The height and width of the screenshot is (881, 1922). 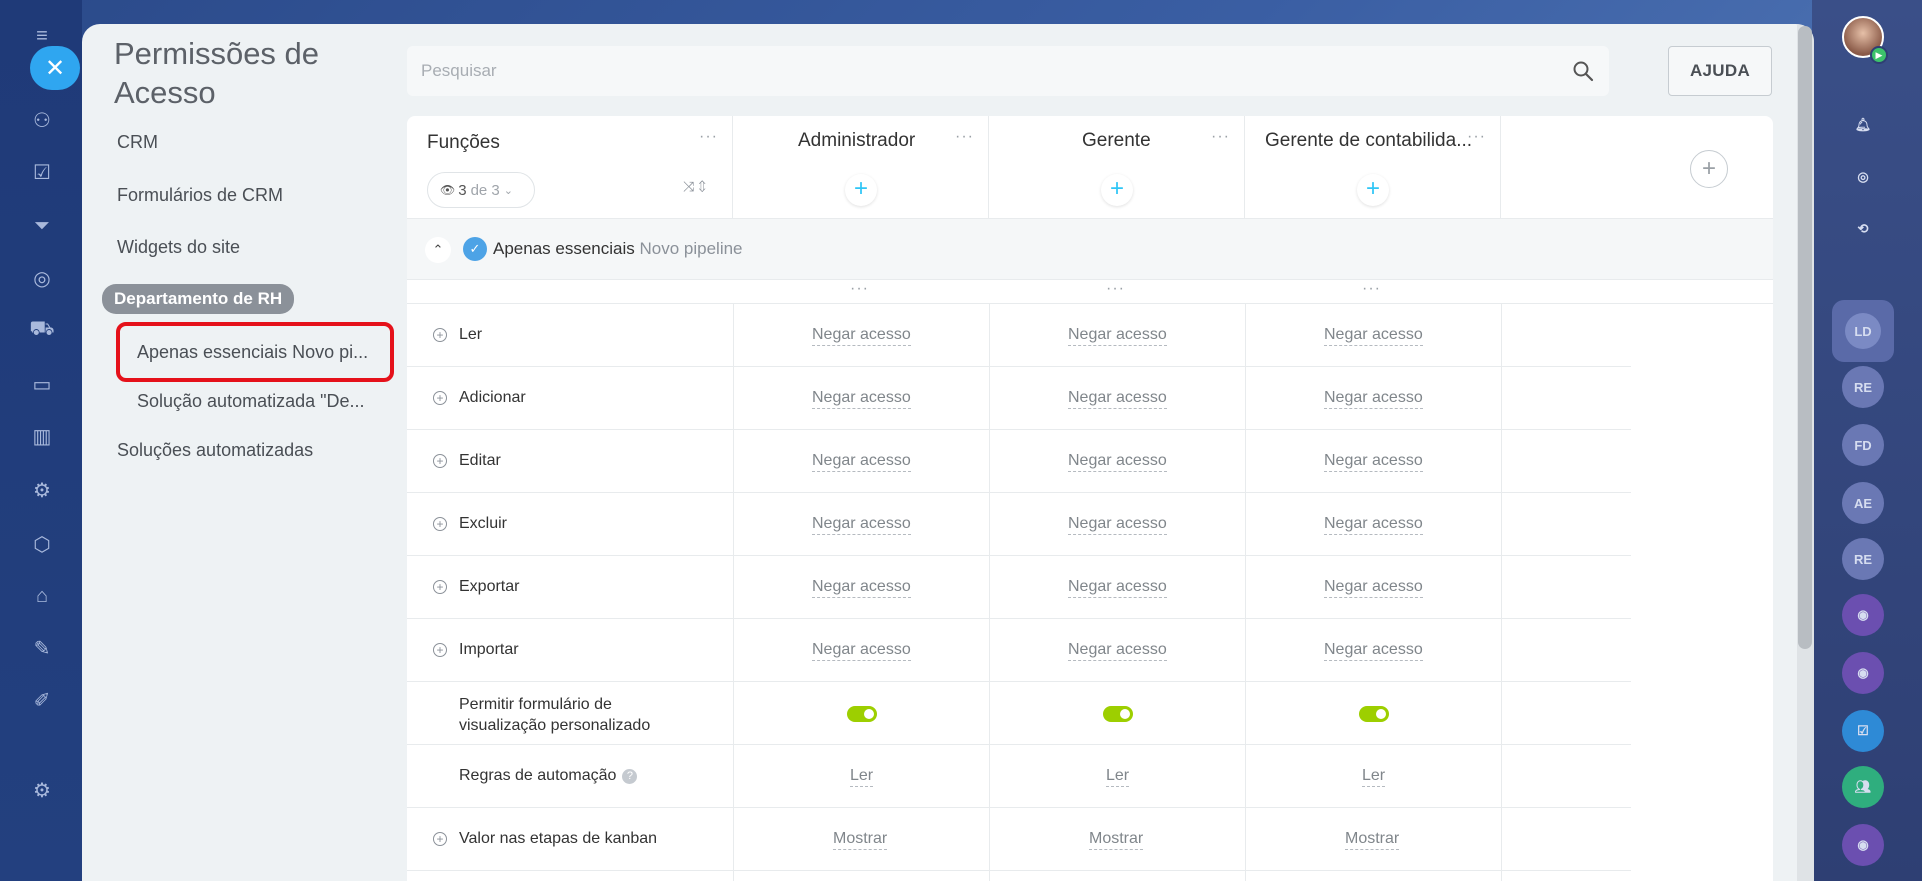 I want to click on funnel-icon: ⏷, so click(x=42, y=226).